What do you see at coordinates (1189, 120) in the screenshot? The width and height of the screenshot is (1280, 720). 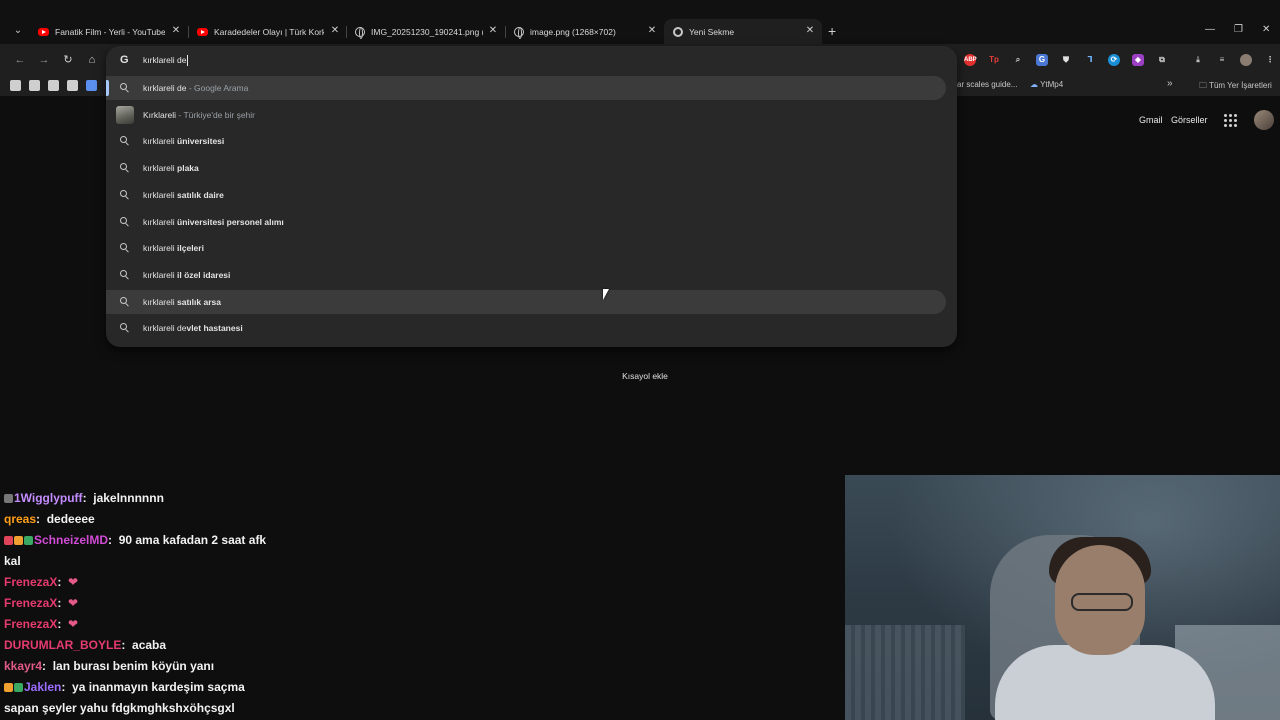 I see `images-link: Görseller` at bounding box center [1189, 120].